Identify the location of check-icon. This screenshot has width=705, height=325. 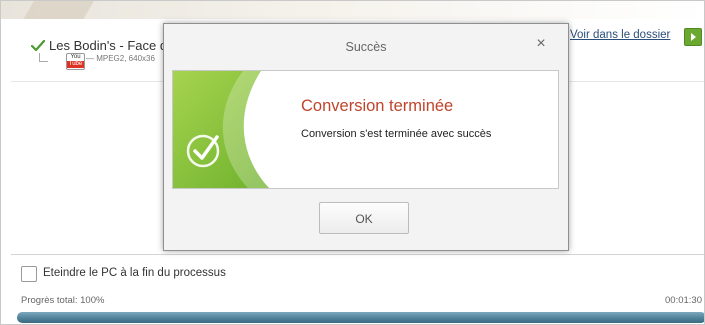
(38, 45).